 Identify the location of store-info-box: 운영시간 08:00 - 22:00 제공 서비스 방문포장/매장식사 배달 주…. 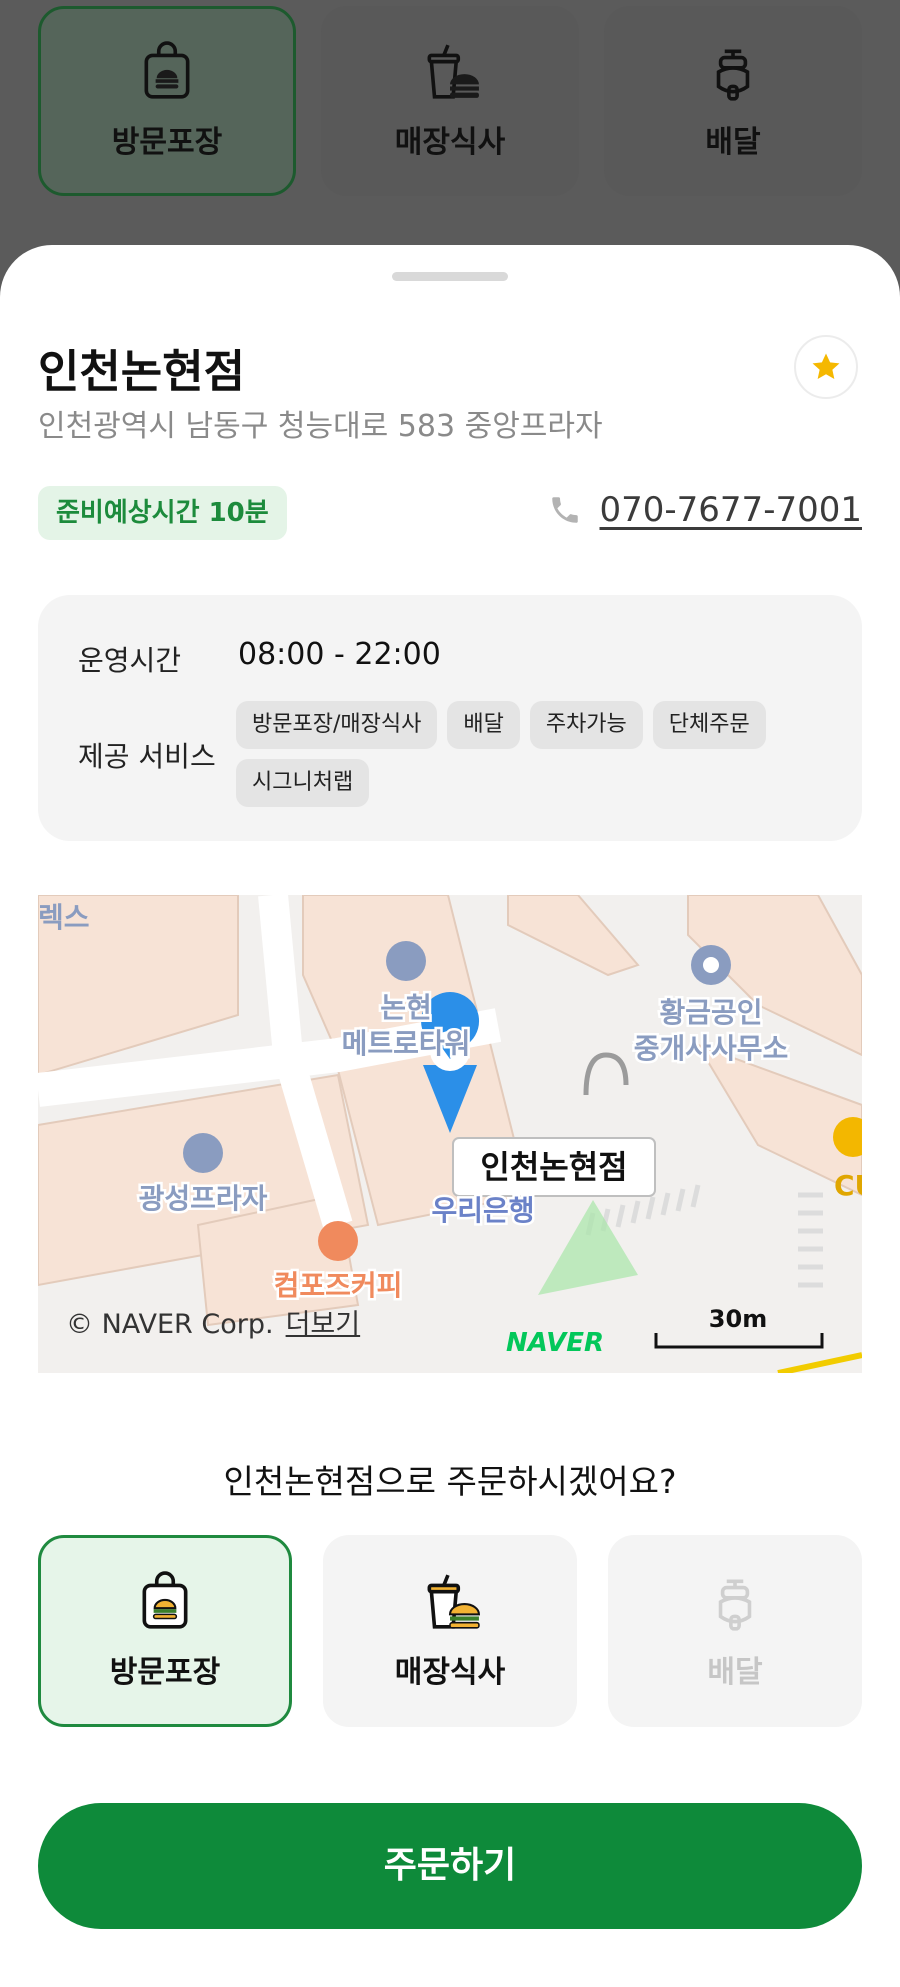
(450, 718).